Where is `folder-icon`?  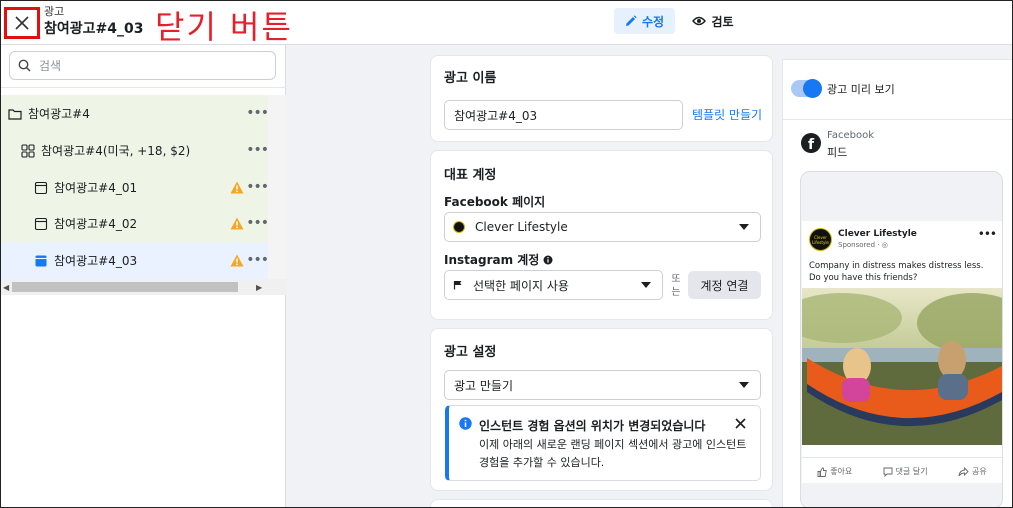 folder-icon is located at coordinates (15, 114).